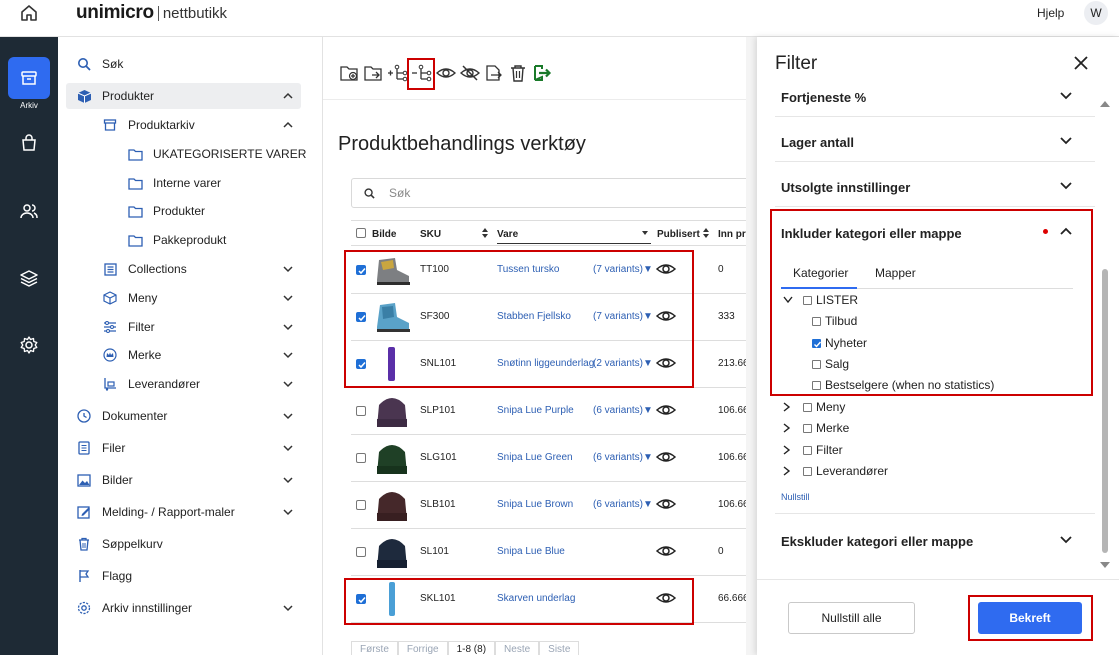  Describe the element at coordinates (816, 428) in the screenshot. I see `tree-node-merke: Merke` at that location.